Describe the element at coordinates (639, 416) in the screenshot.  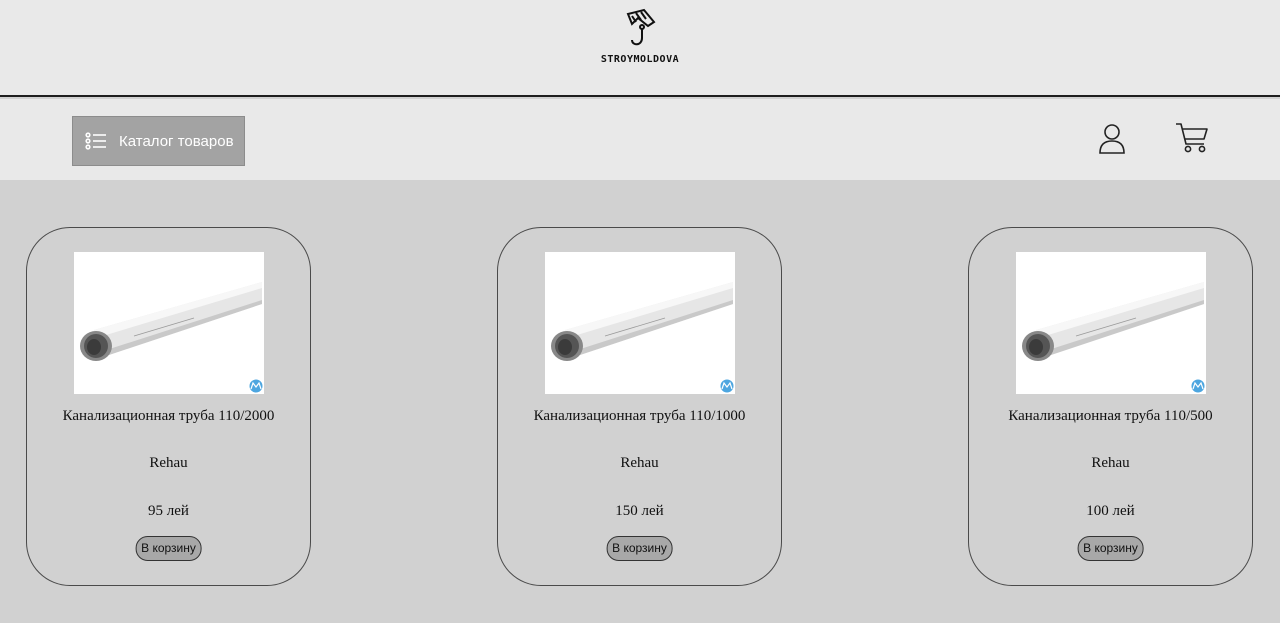
I see `product-name: Канализационная труба 110/1000` at that location.